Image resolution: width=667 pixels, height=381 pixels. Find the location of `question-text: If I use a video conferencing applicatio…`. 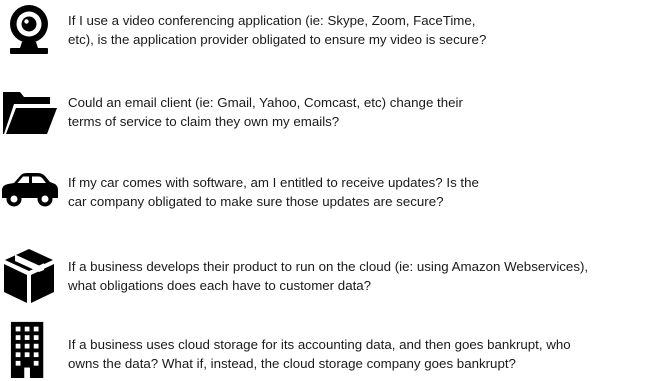

question-text: If I use a video conferencing applicatio… is located at coordinates (277, 30).